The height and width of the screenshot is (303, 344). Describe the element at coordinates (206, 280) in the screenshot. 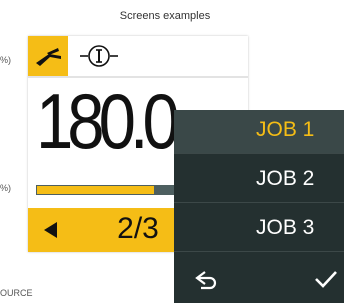

I see `back-arrow-icon` at that location.